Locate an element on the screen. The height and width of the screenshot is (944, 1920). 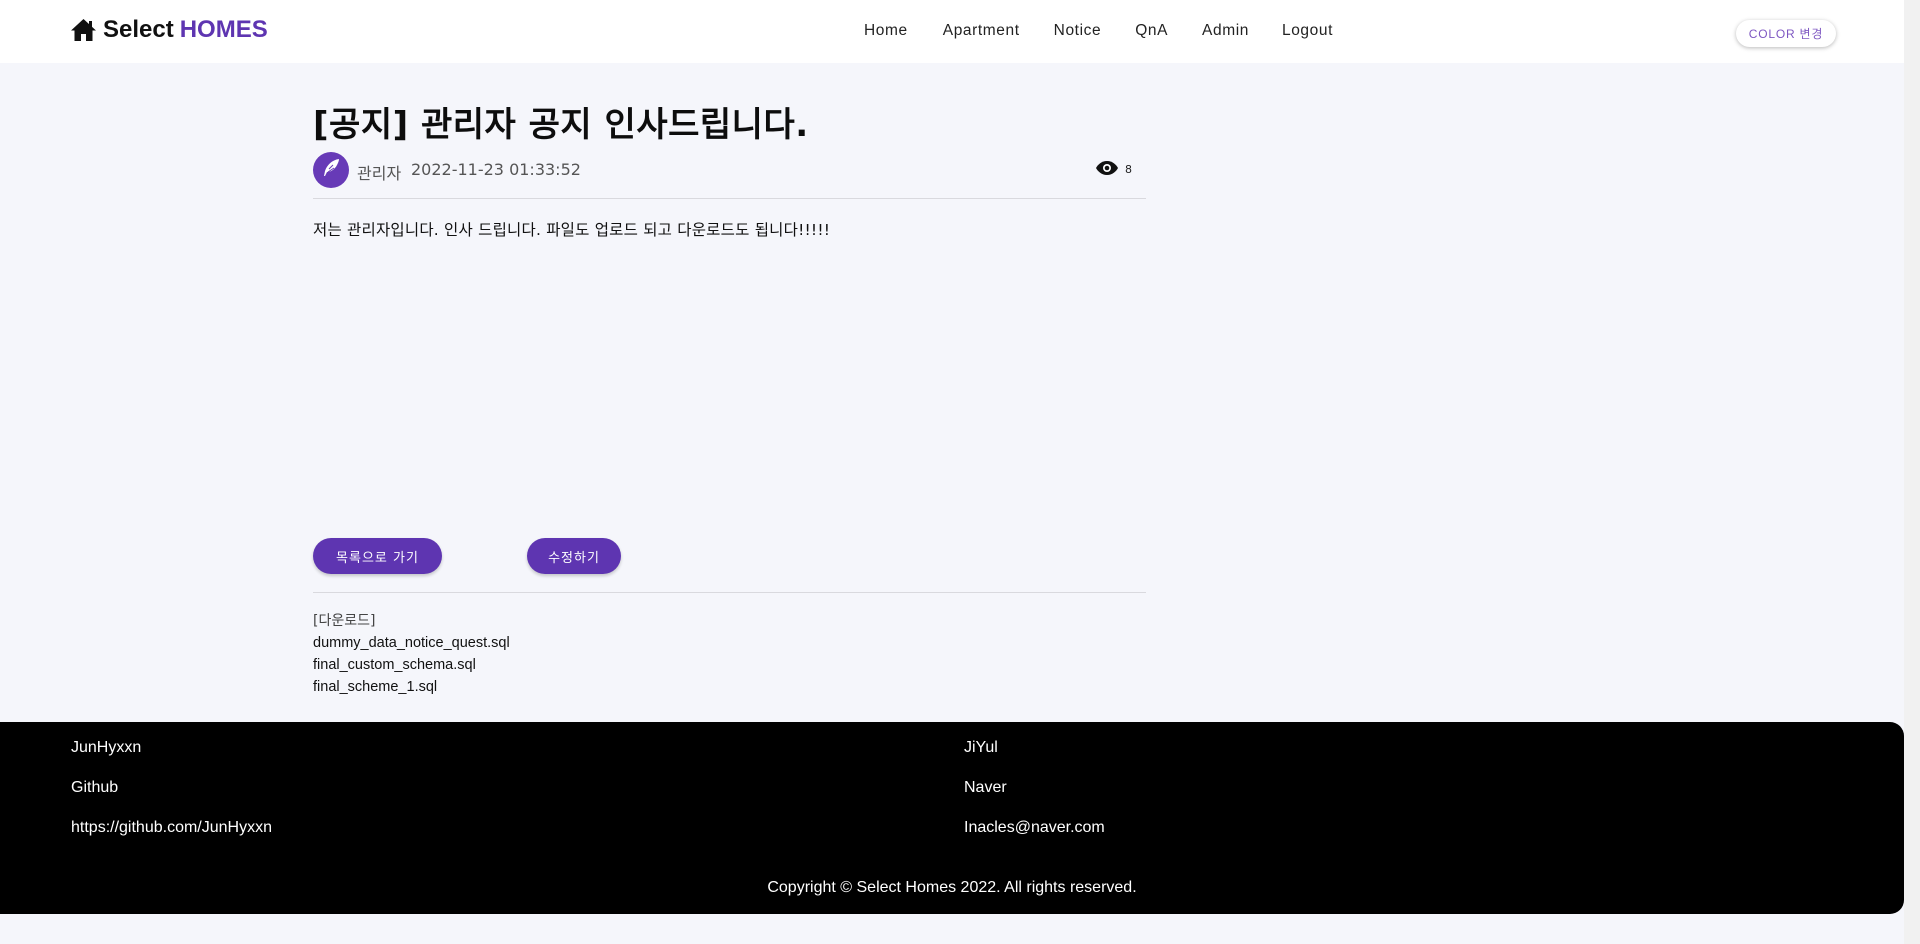
footer-label: Github is located at coordinates (95, 787).